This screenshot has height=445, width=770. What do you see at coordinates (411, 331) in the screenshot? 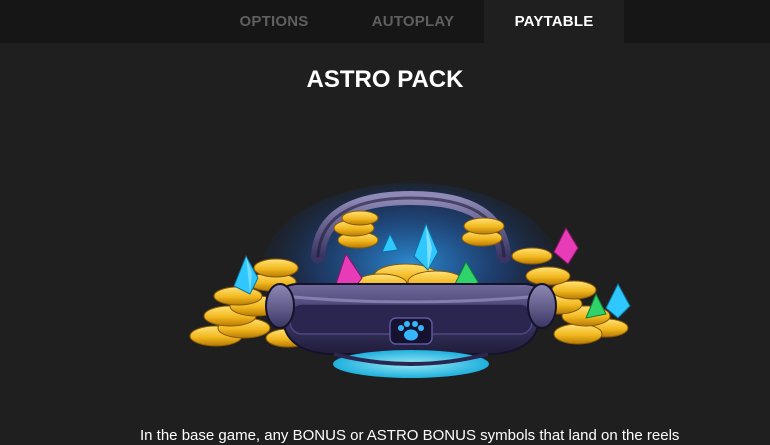
I see `paw-icon` at bounding box center [411, 331].